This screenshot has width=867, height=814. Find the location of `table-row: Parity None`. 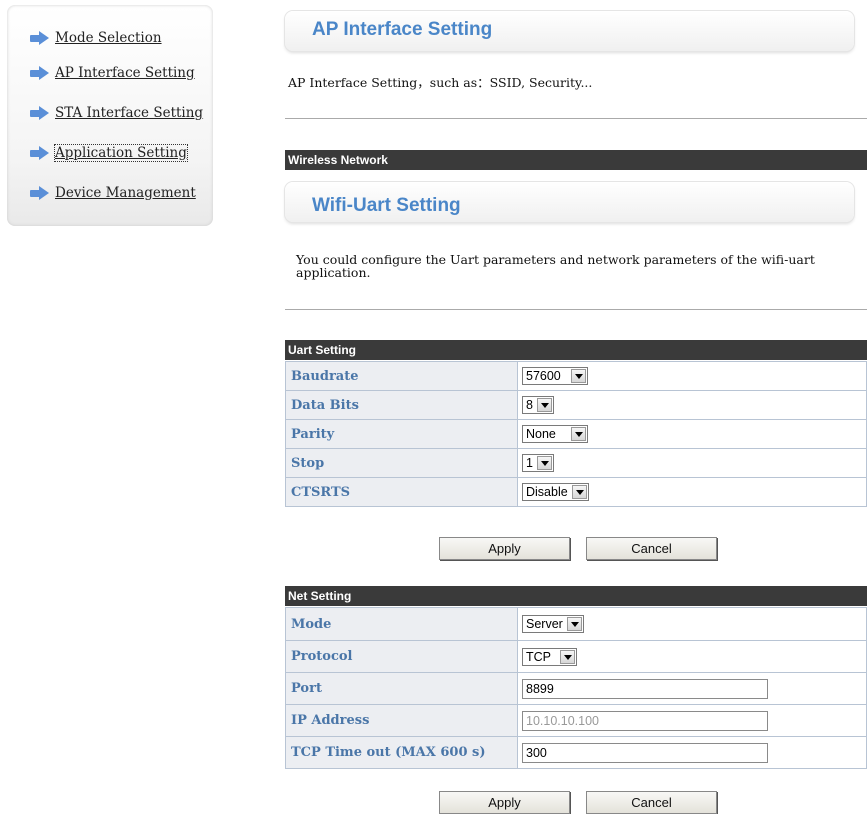

table-row: Parity None is located at coordinates (576, 434).